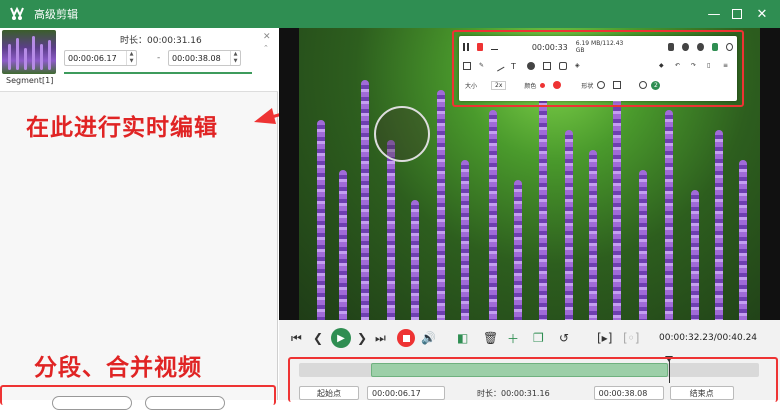  What do you see at coordinates (318, 338) in the screenshot?
I see `prev-frame-icon: ❮` at bounding box center [318, 338].